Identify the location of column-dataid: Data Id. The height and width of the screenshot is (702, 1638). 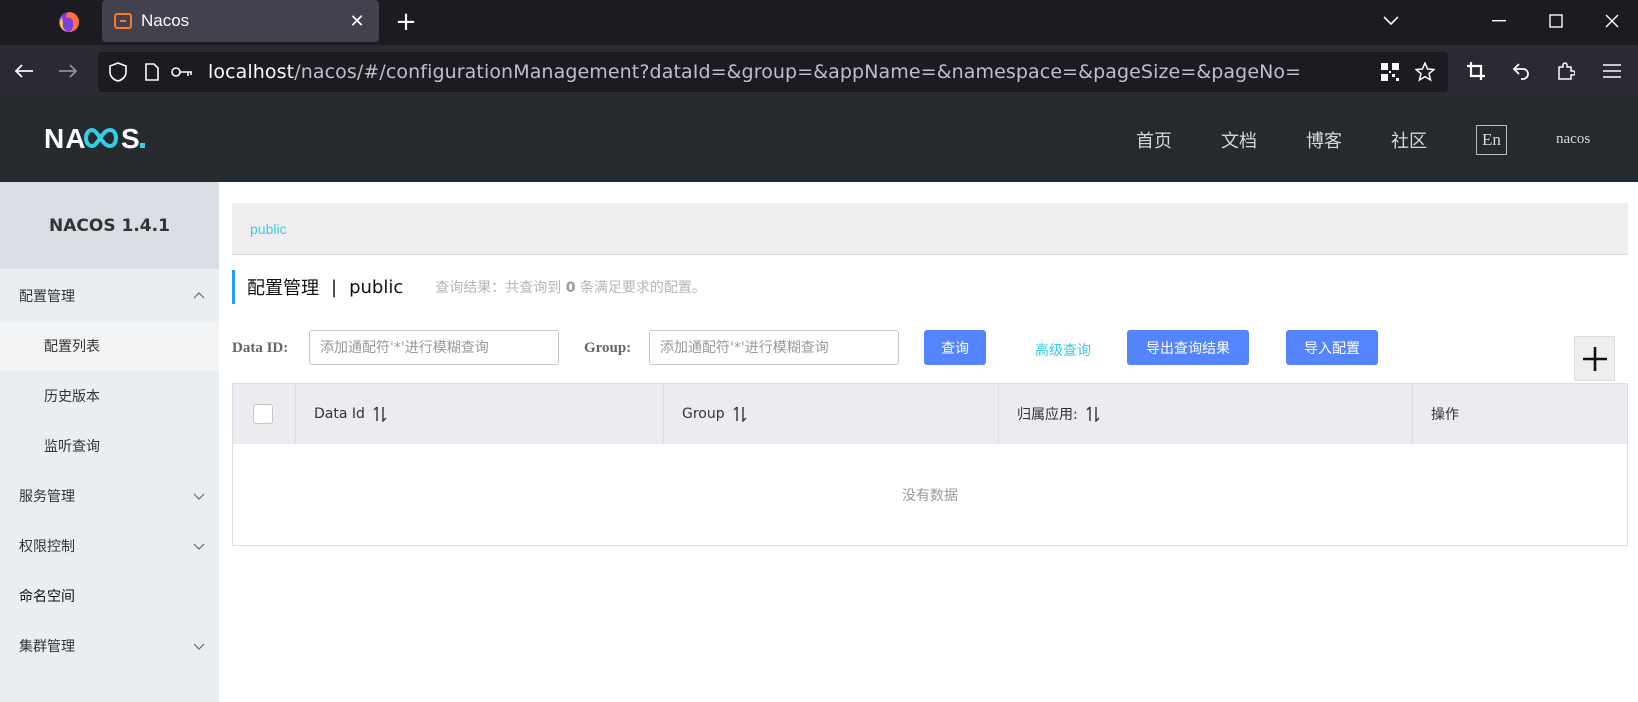
(480, 414).